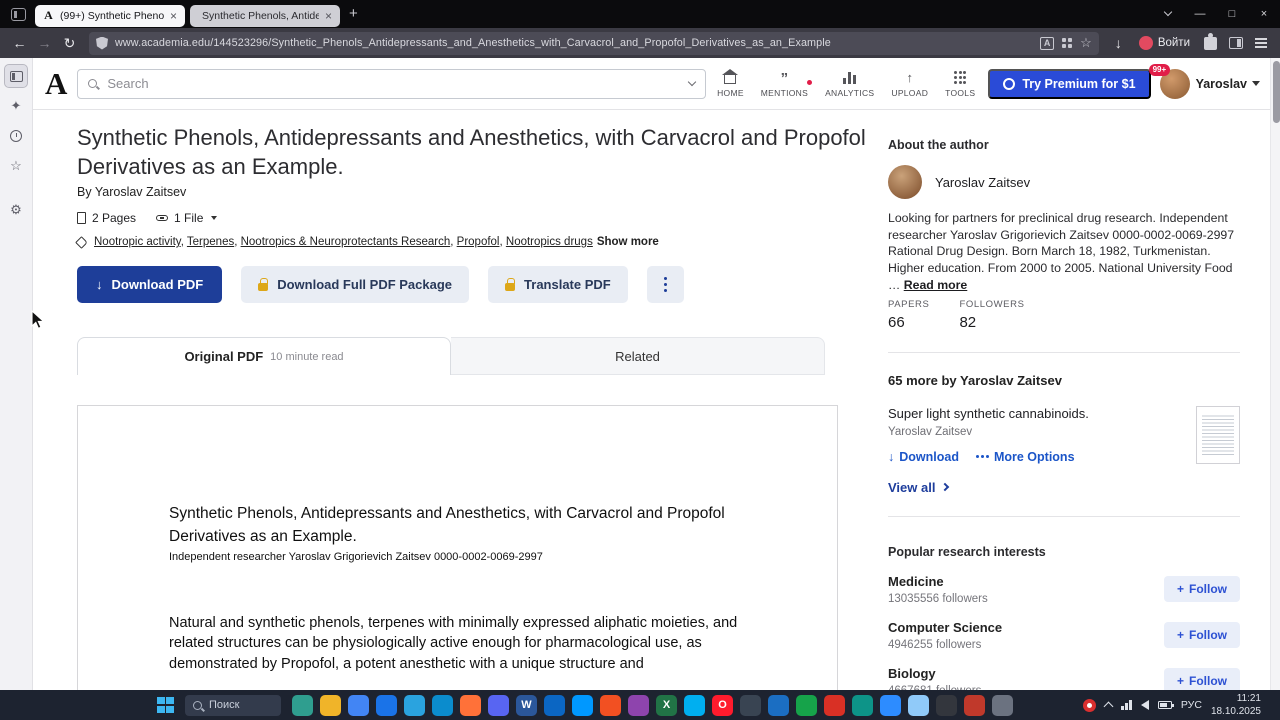  I want to click on author-row: Yaroslav Zaitsev, so click(1064, 182).